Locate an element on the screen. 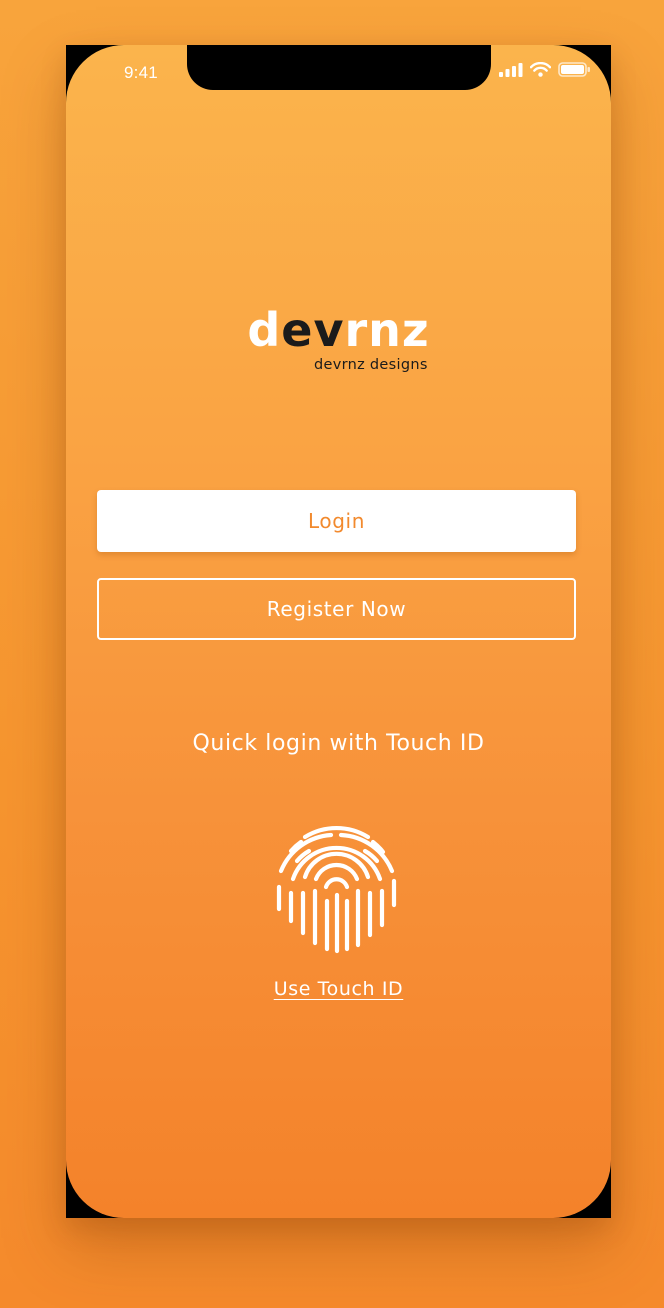 This screenshot has height=1308, width=664. brand-logo: devrnz devrnz designs is located at coordinates (338, 340).